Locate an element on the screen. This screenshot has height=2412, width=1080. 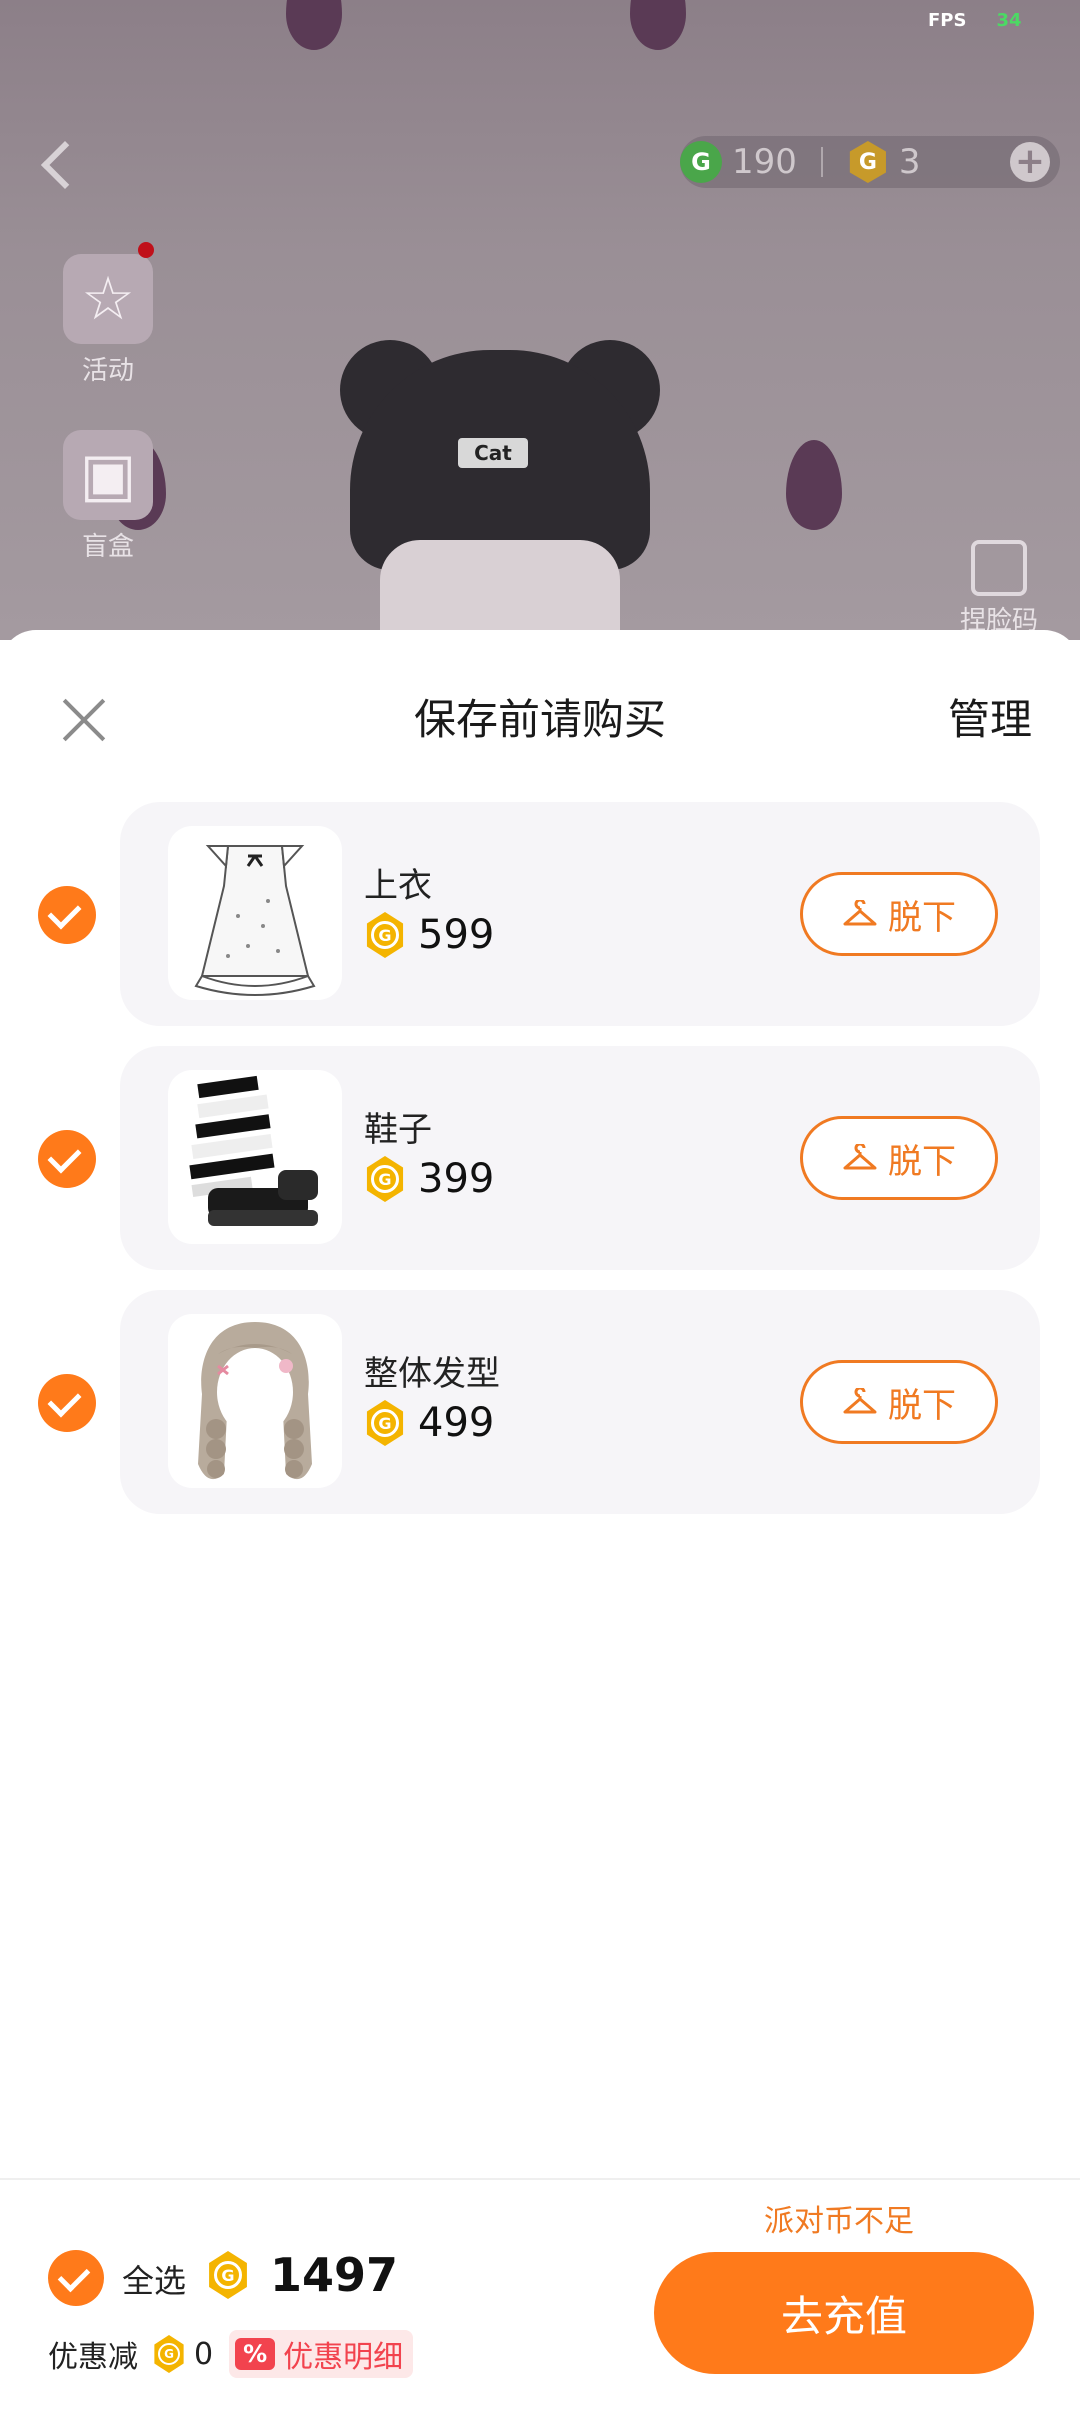
total-price: G 1497 is located at coordinates (302, 2275).